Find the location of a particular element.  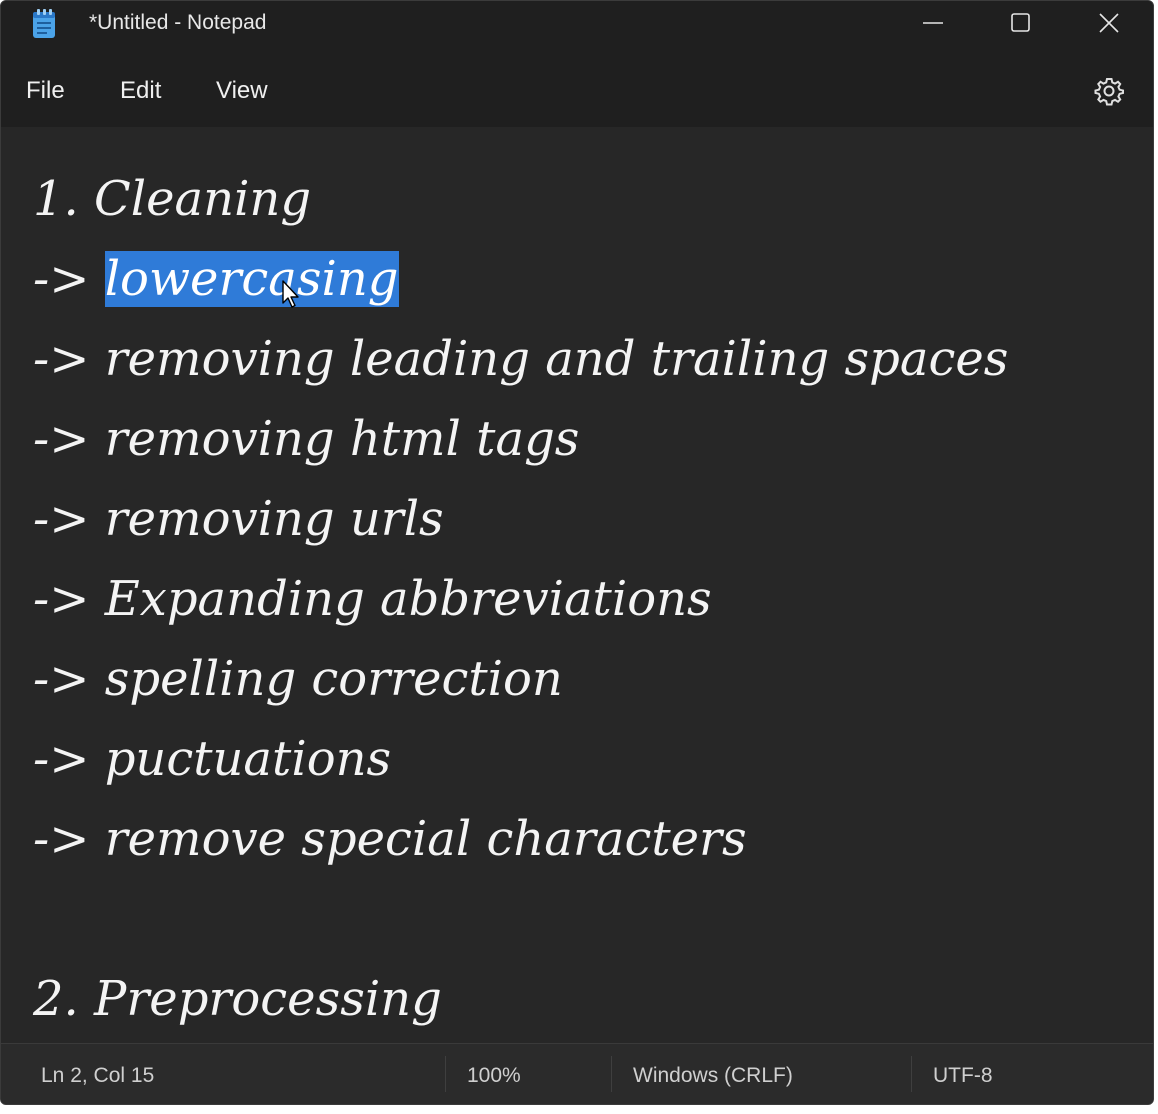

close-button is located at coordinates (1109, 23).